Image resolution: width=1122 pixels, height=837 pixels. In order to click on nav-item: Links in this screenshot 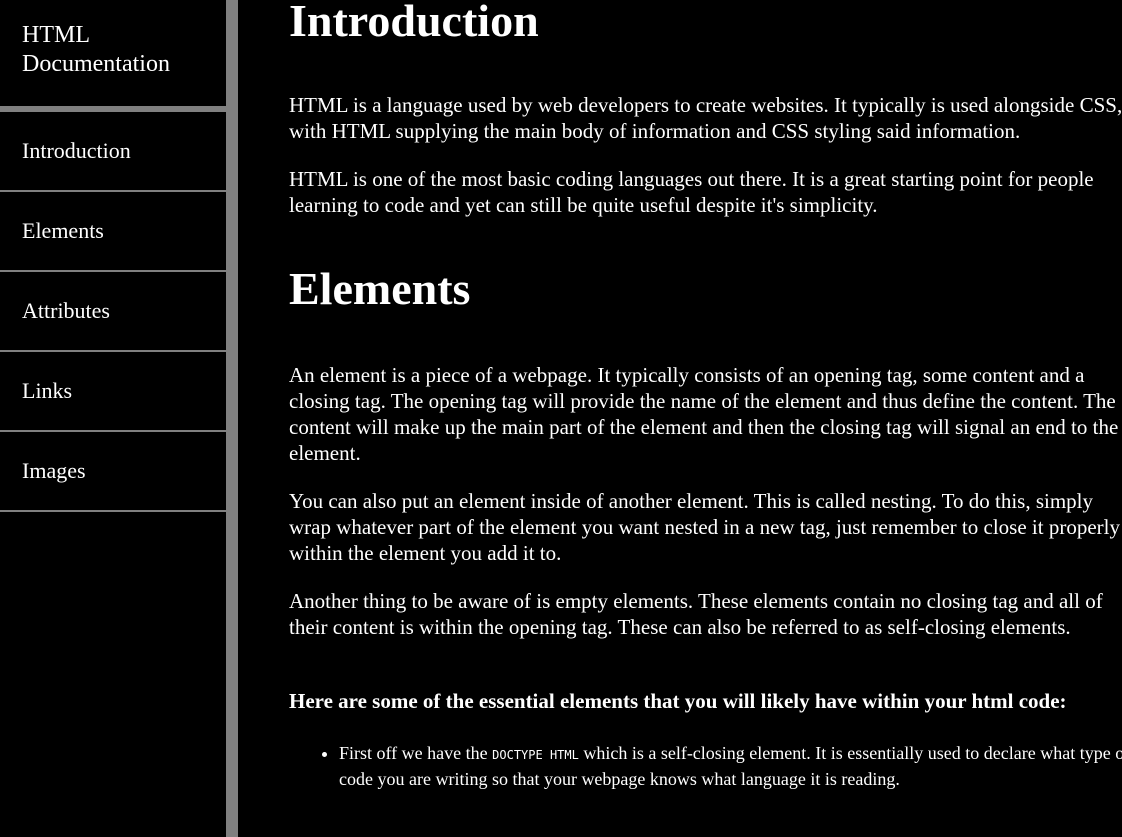, I will do `click(113, 392)`.